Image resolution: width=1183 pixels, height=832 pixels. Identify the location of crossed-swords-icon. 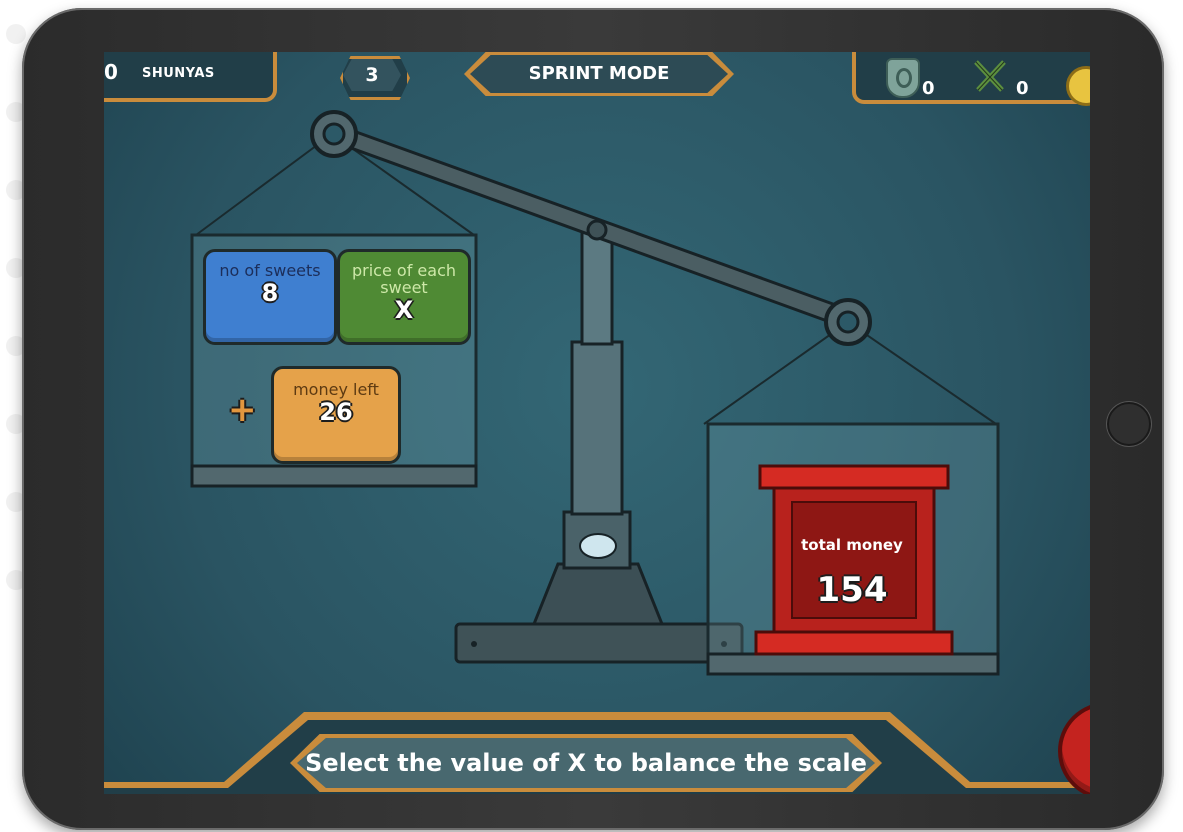
(990, 76).